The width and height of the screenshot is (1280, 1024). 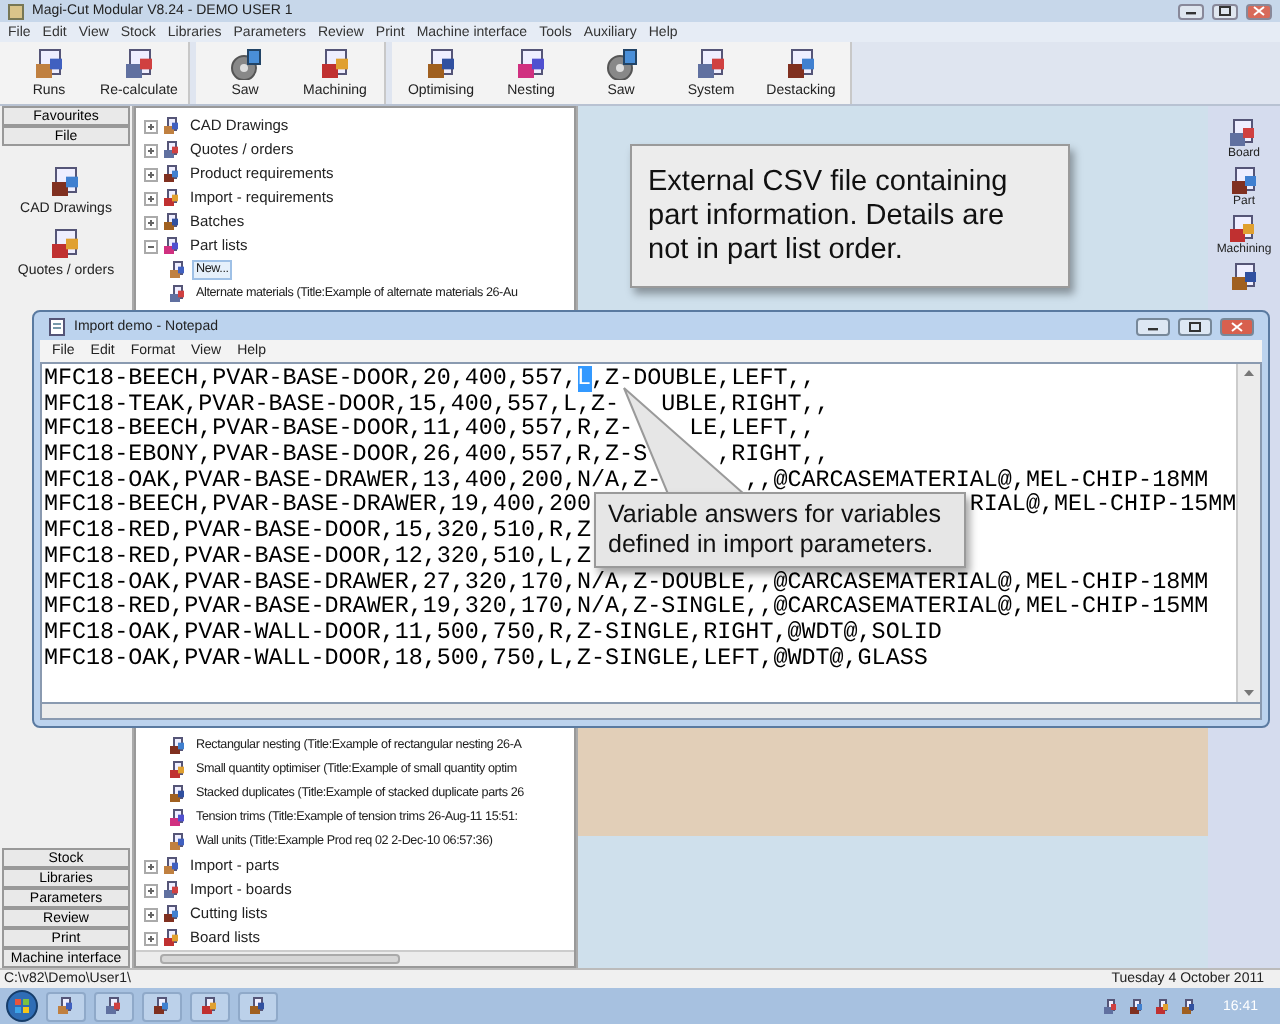 I want to click on notepad-icon, so click(x=57, y=326).